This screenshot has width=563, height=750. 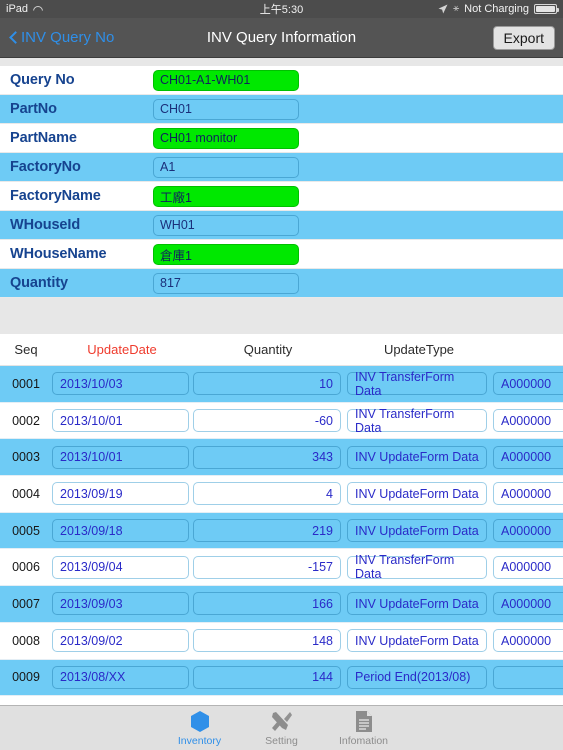 I want to click on factory-no-field: A1, so click(x=226, y=167).